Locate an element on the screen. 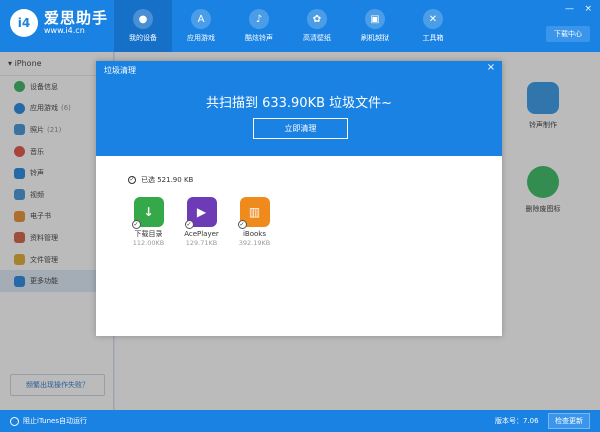 The width and height of the screenshot is (600, 432). apple-icon: ● is located at coordinates (143, 19).